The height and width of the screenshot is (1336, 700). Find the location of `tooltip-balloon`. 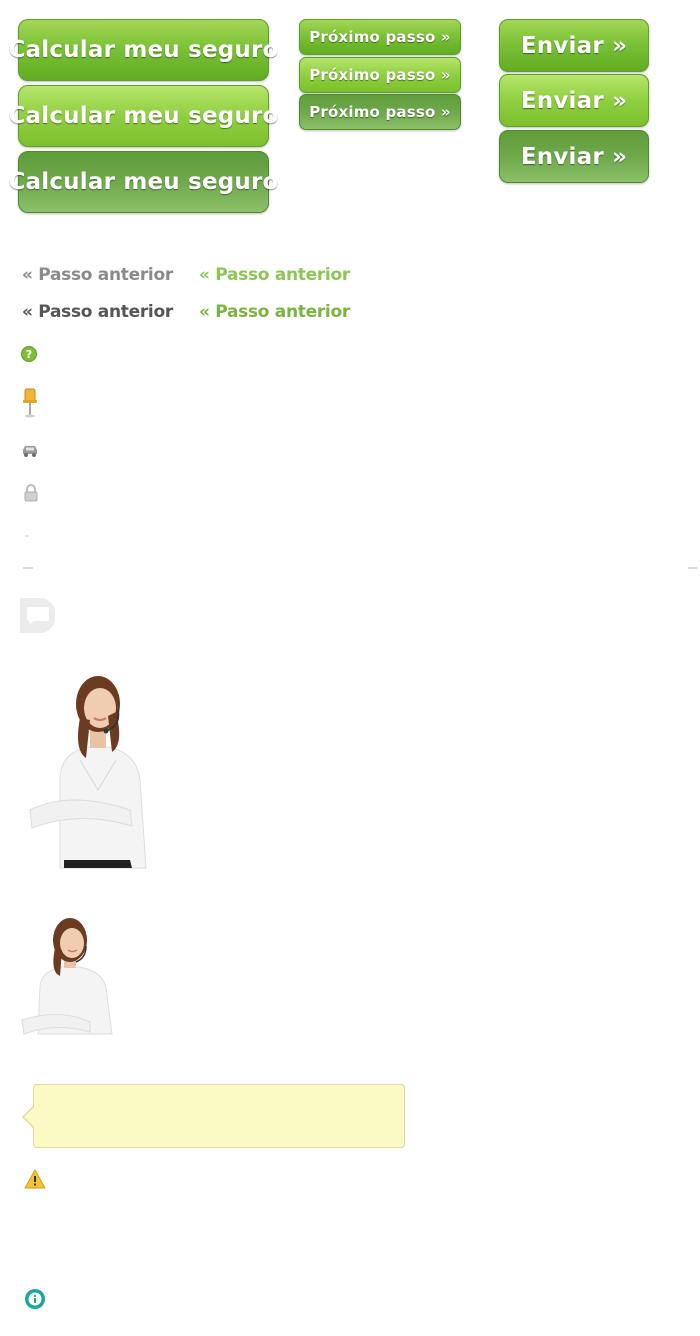

tooltip-balloon is located at coordinates (213, 1116).